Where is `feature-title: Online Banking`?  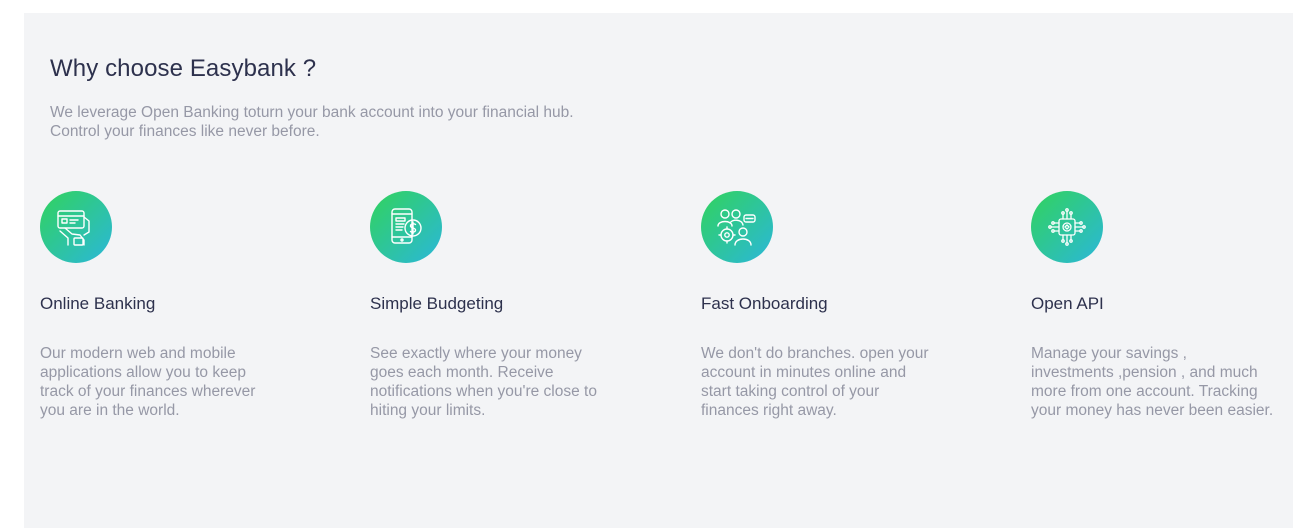 feature-title: Online Banking is located at coordinates (98, 303).